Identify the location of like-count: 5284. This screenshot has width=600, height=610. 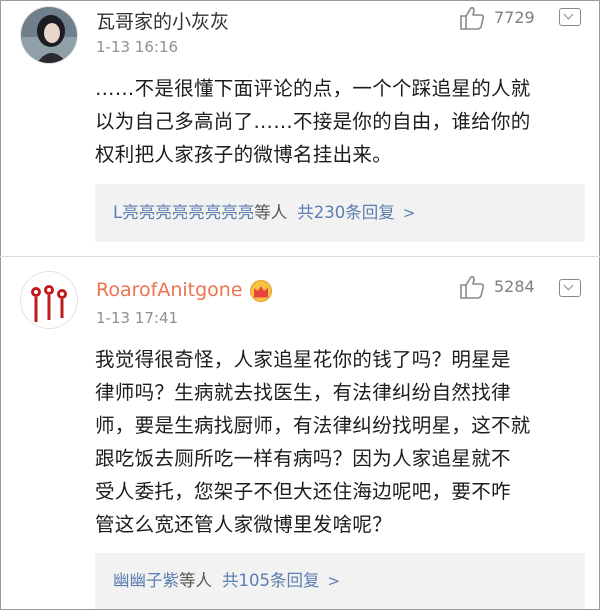
(514, 286).